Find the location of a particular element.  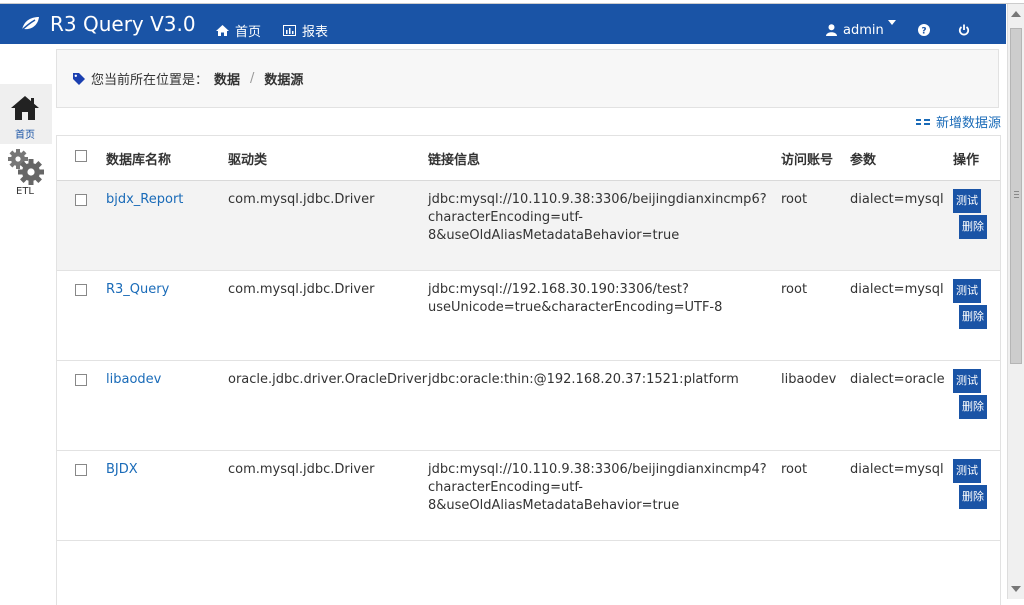

params-cell: dialect=oracle is located at coordinates (901, 405).